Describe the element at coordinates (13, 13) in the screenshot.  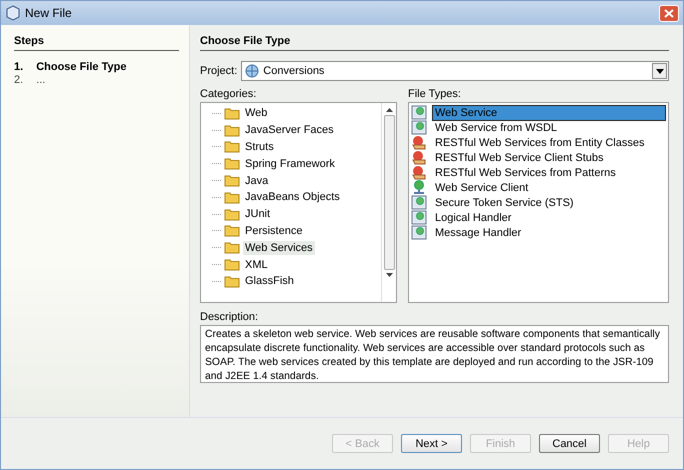
I see `cube-icon` at that location.